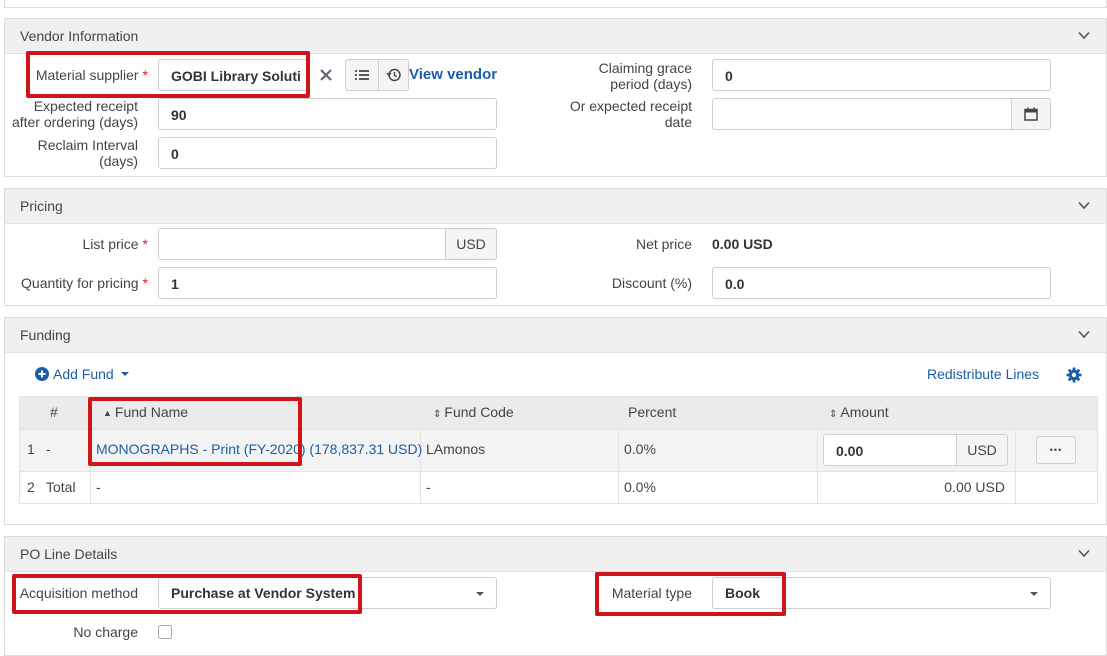  Describe the element at coordinates (42, 374) in the screenshot. I see `plus-circle-icon` at that location.